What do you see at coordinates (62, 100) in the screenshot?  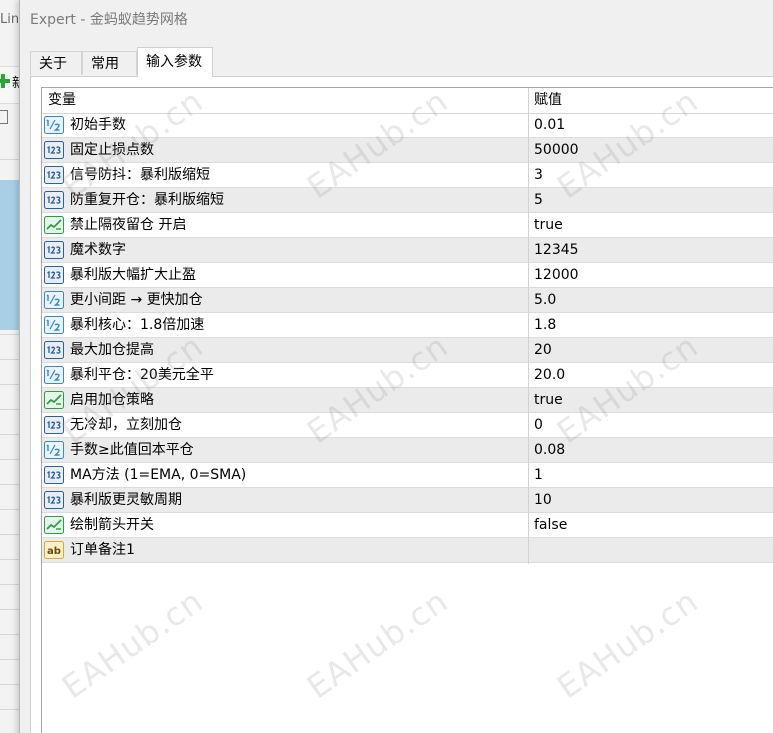 I see `column-header-variable: 变量` at bounding box center [62, 100].